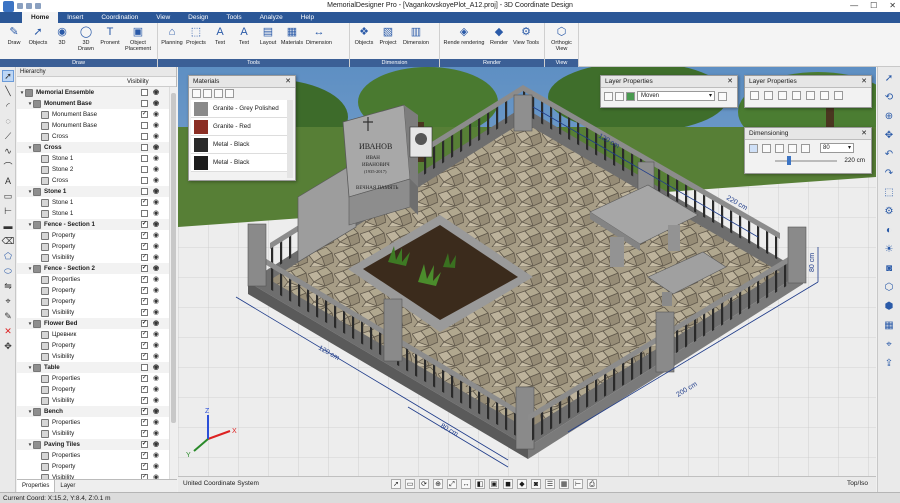 The image size is (900, 503). Describe the element at coordinates (810, 95) in the screenshot. I see `layer-link-icon` at that location.